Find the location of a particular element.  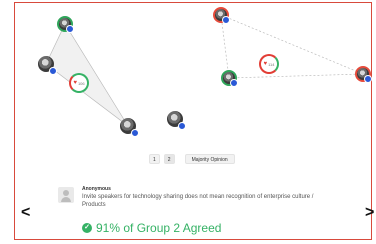

anonymous-avatar-icon is located at coordinates (66, 195).